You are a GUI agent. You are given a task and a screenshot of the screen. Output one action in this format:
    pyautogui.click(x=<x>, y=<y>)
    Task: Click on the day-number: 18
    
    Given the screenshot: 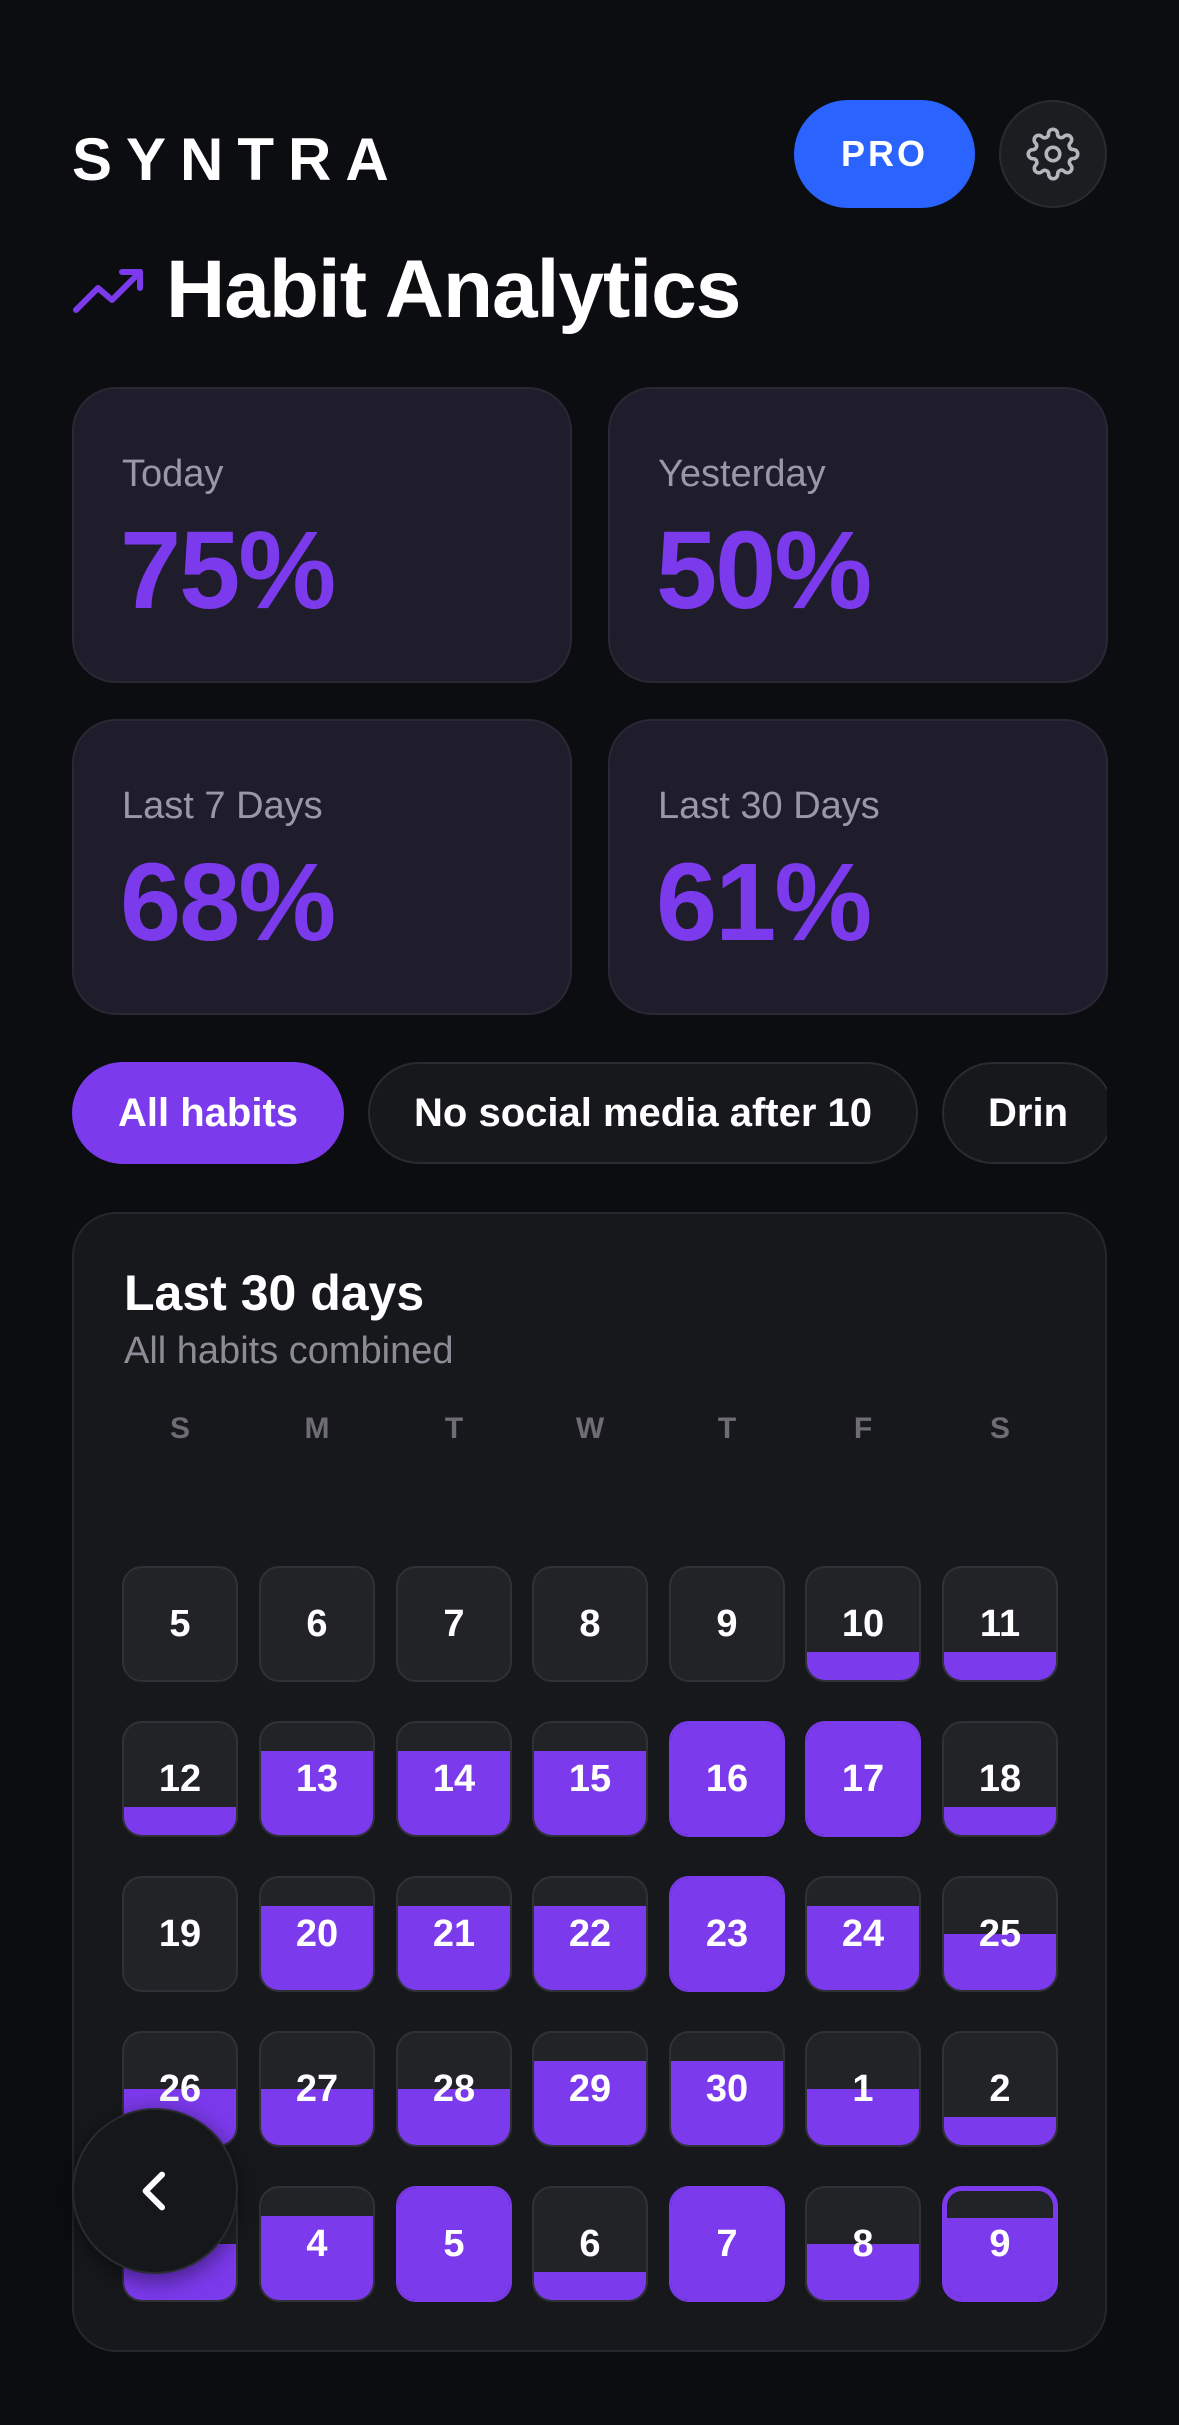 What is the action you would take?
    pyautogui.click(x=1000, y=1778)
    